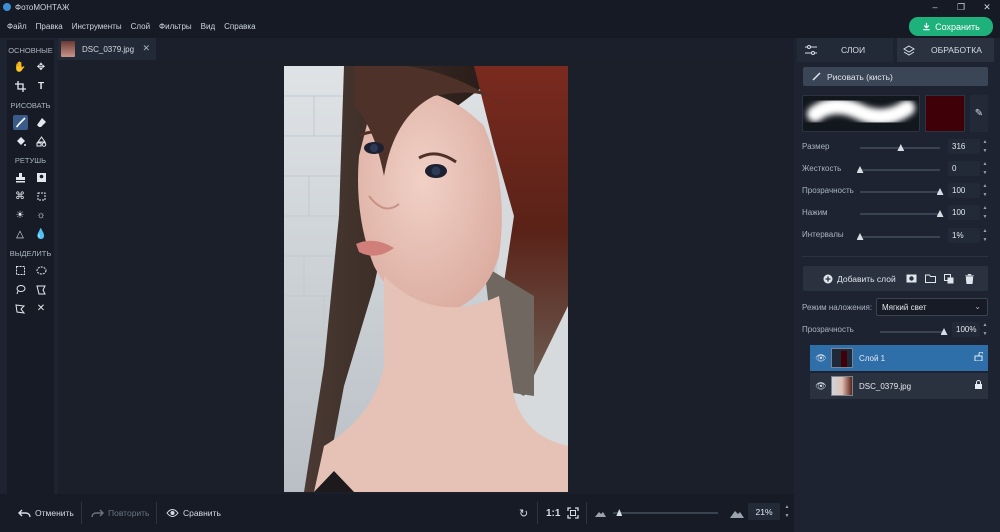 The height and width of the screenshot is (532, 1000). What do you see at coordinates (573, 513) in the screenshot?
I see `fit-screen-icon` at bounding box center [573, 513].